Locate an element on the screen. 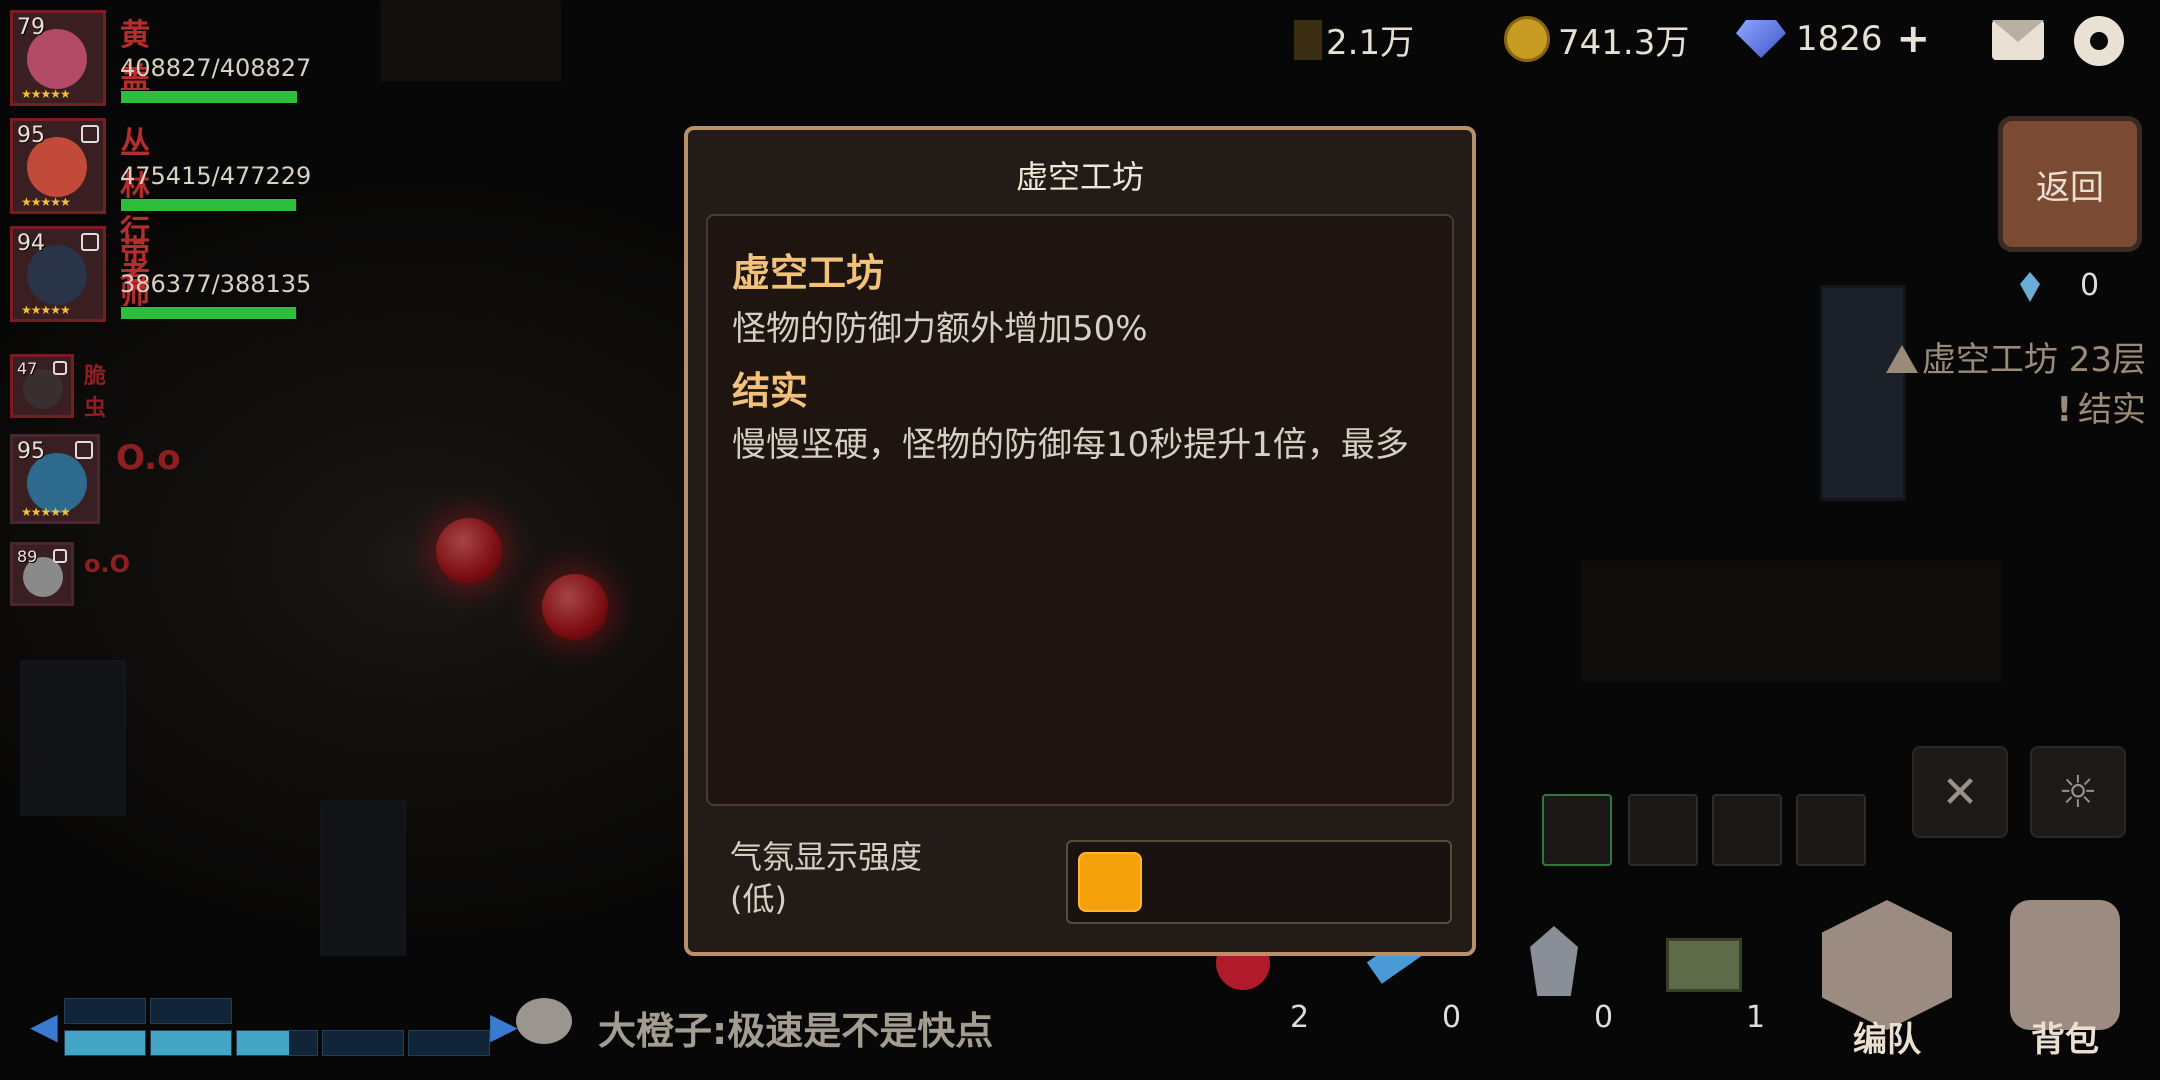 This screenshot has width=2160, height=1080. ambience-label-level: (低) is located at coordinates (758, 899).